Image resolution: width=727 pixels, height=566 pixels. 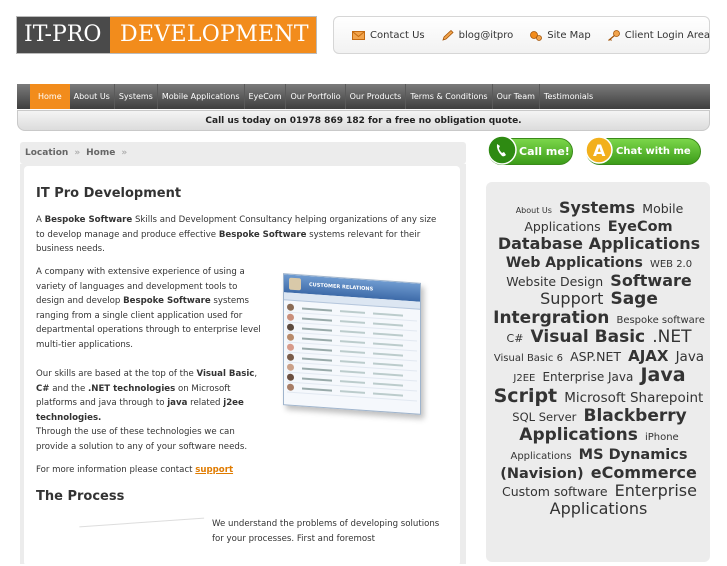 I want to click on nav-home: Home, so click(x=50, y=96).